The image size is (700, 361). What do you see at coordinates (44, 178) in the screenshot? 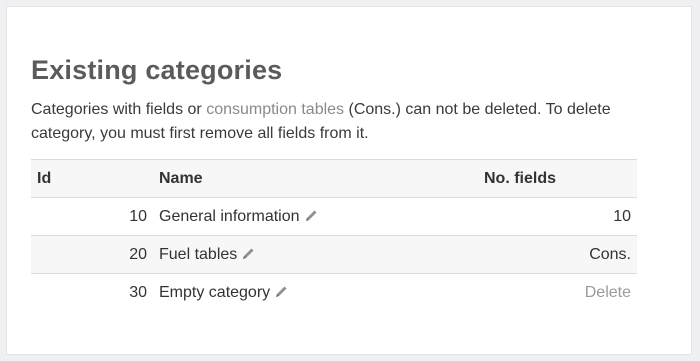
I see `header-id: Id` at bounding box center [44, 178].